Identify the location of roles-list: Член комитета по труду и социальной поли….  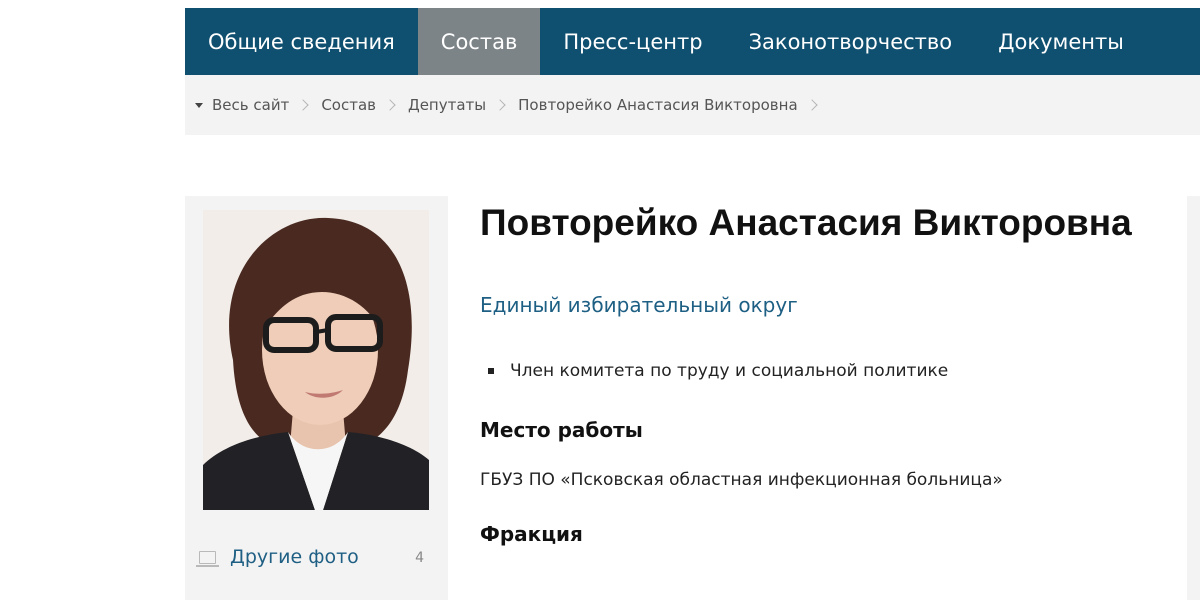
(830, 371).